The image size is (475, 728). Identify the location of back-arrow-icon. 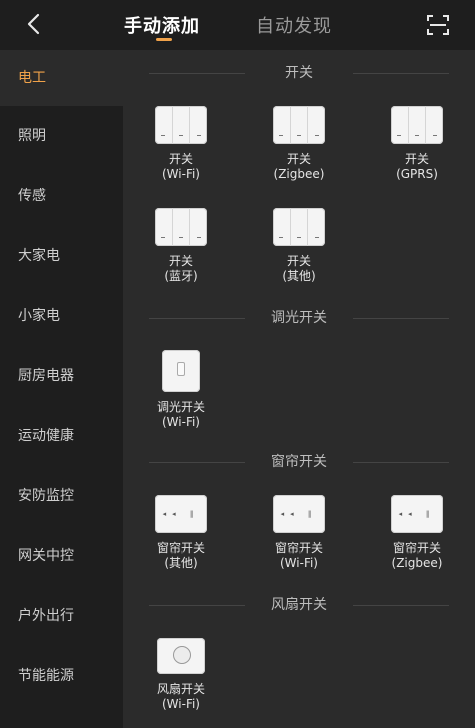
(34, 24).